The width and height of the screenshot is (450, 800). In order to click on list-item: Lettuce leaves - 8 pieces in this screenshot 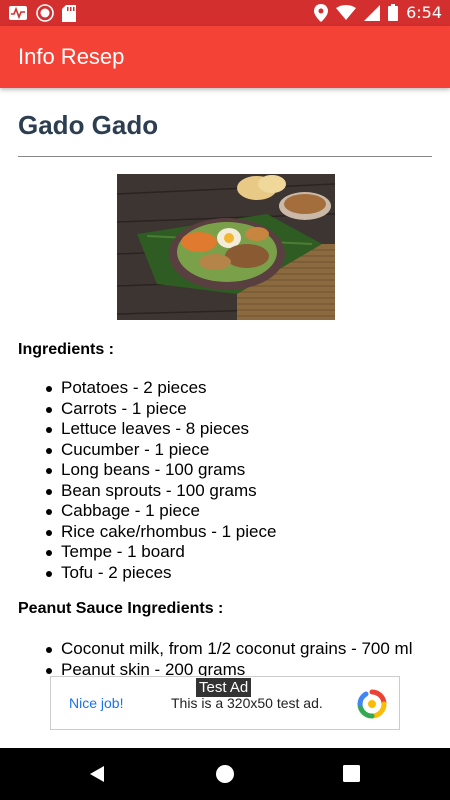, I will do `click(159, 429)`.